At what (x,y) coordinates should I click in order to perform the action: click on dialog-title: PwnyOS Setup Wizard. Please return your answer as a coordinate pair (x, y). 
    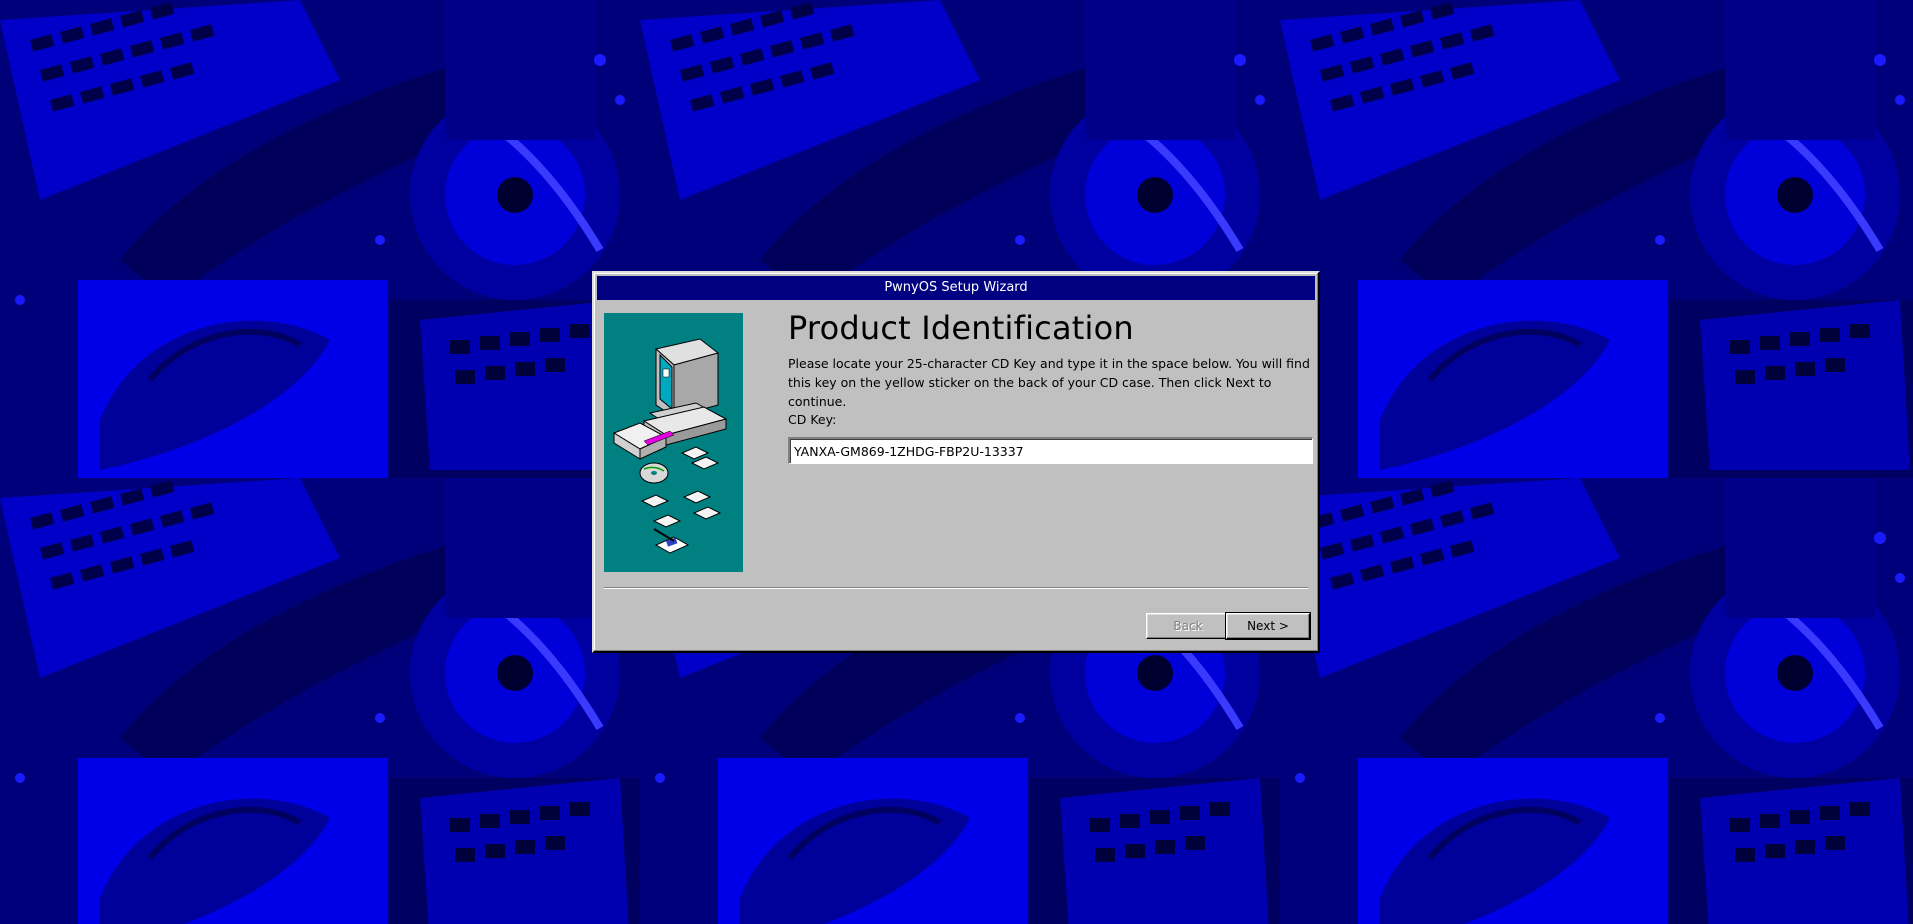
    Looking at the image, I should click on (956, 287).